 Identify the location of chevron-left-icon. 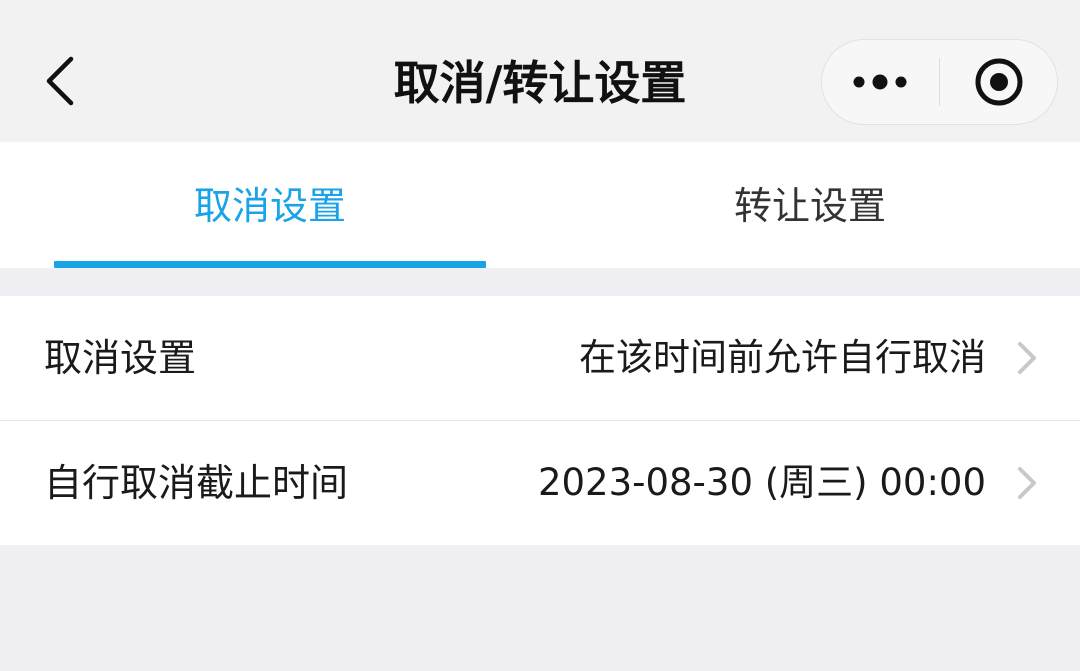
(60, 81).